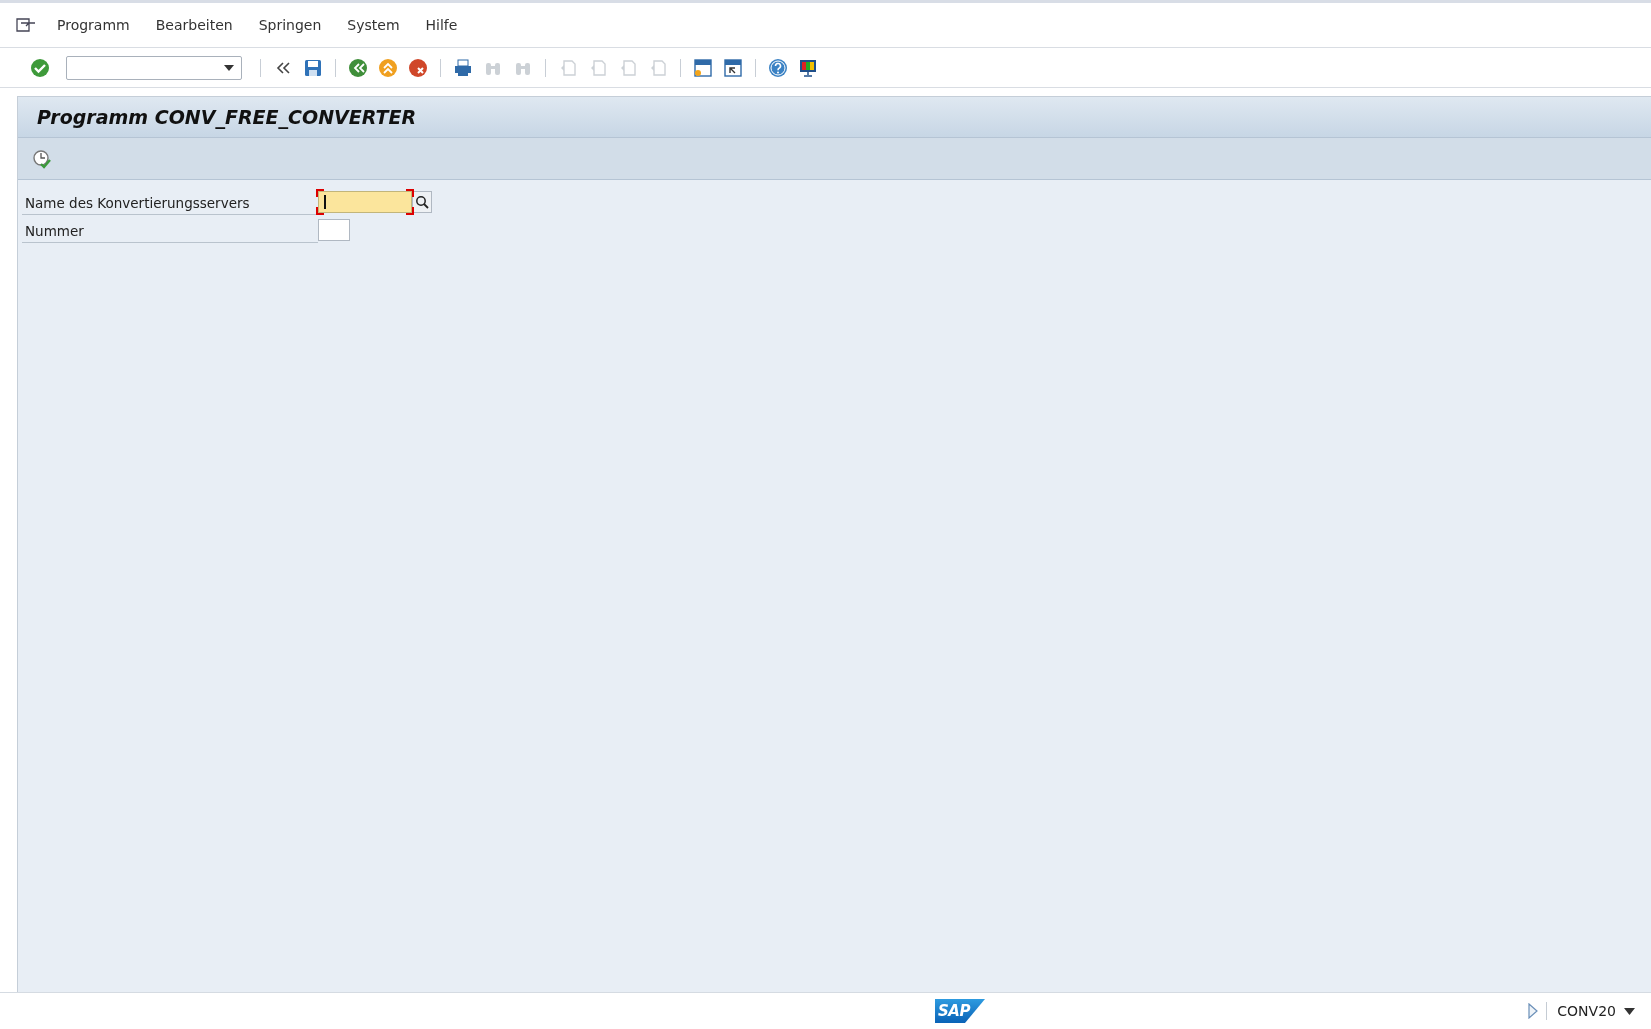  I want to click on search-button, so click(422, 202).